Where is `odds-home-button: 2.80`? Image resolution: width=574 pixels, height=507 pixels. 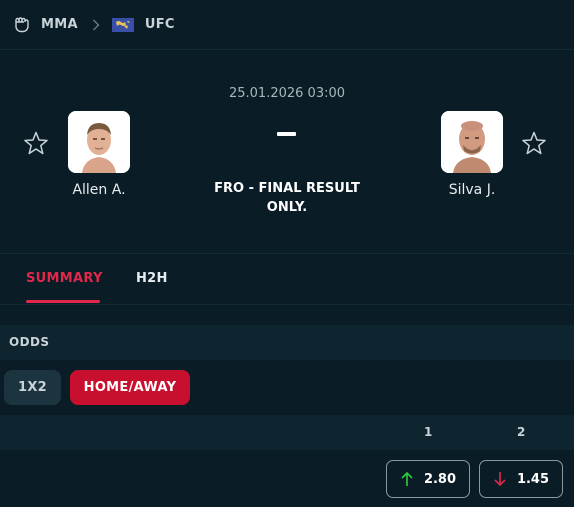 odds-home-button: 2.80 is located at coordinates (428, 479).